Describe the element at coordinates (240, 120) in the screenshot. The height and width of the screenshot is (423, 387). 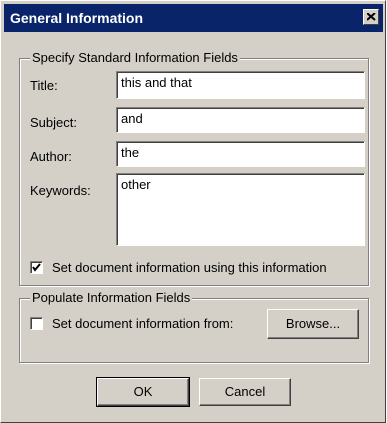
I see `subject-field: and` at that location.